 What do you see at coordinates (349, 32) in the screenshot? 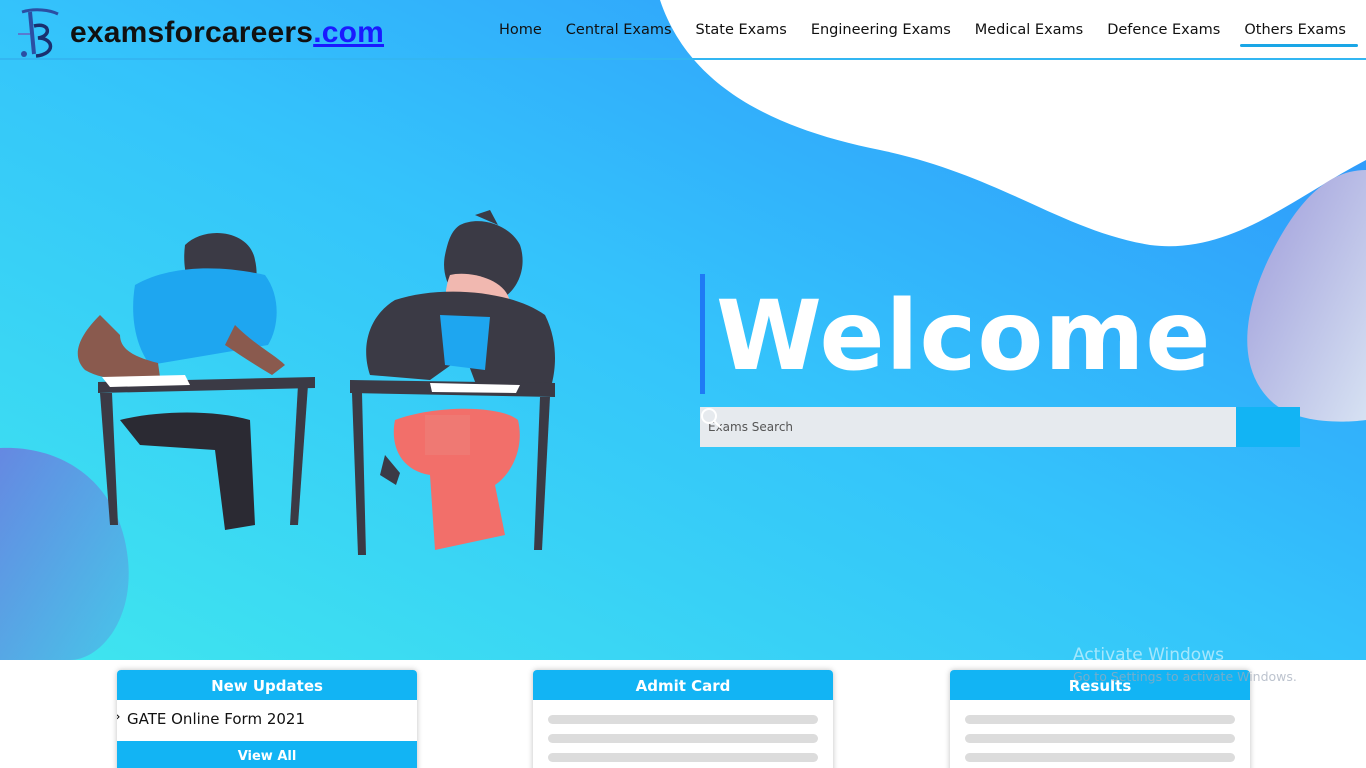
I see `logo-tld: .com` at bounding box center [349, 32].